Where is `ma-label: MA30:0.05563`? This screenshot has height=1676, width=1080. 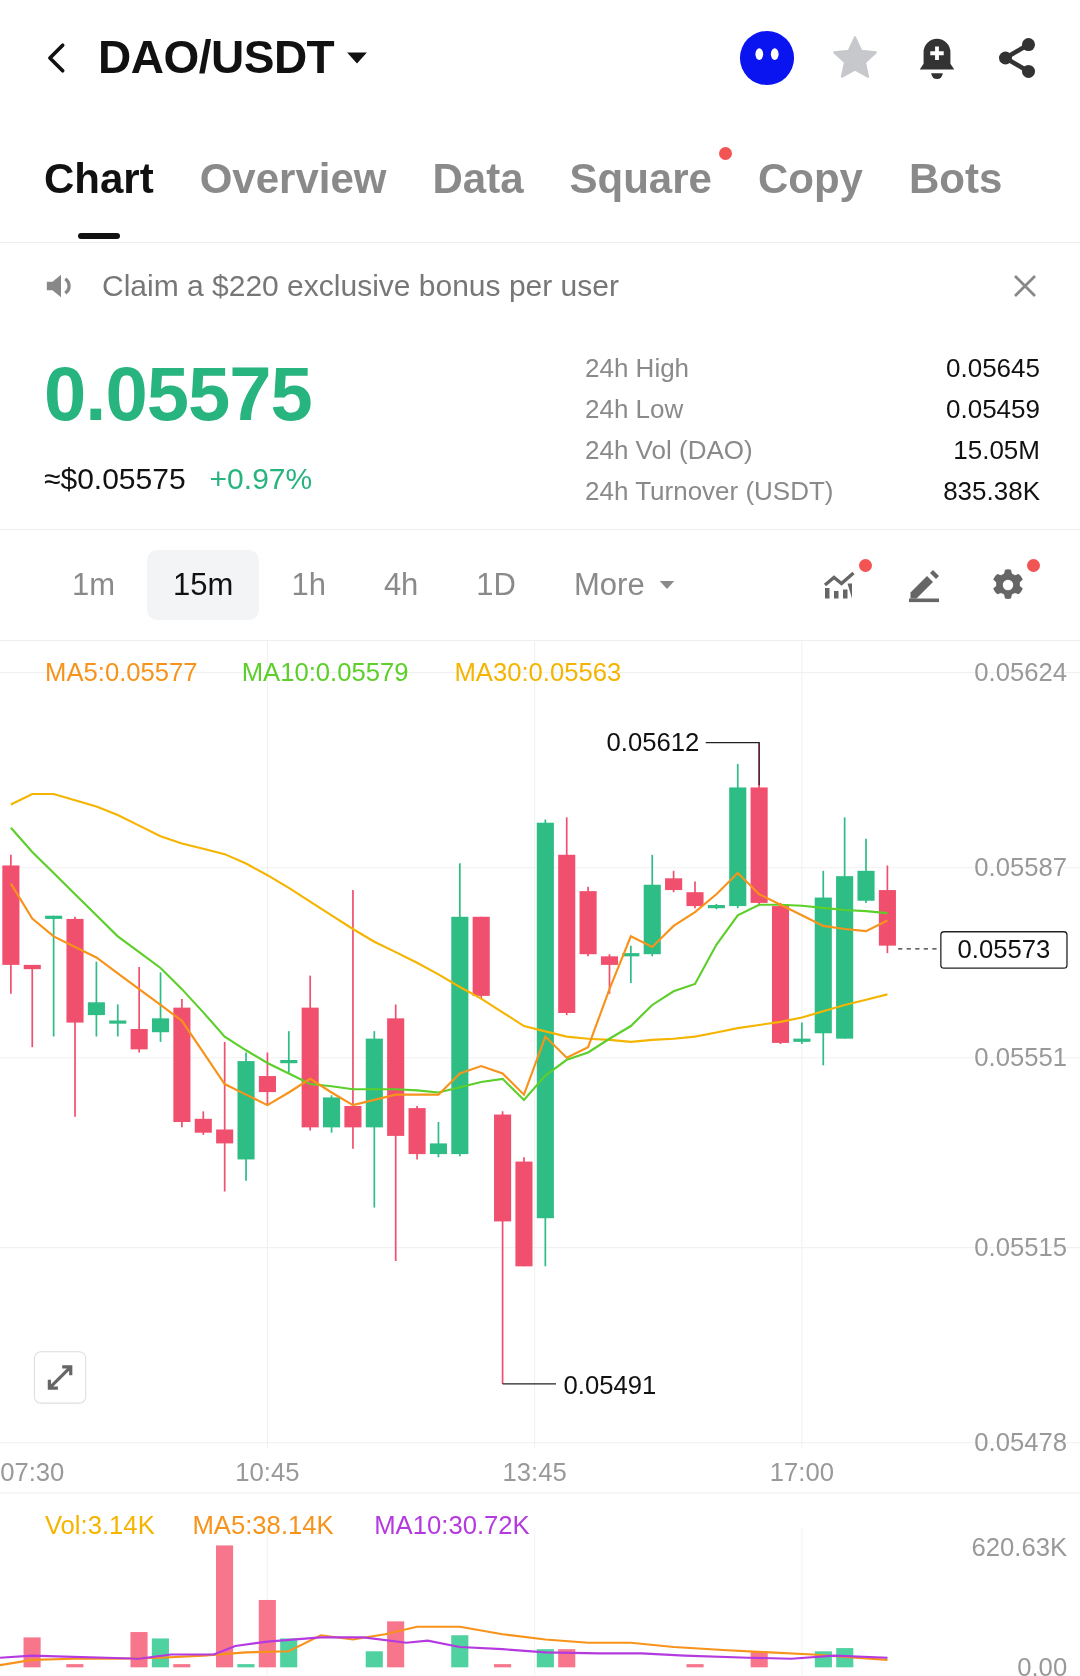
ma-label: MA30:0.05563 is located at coordinates (538, 671).